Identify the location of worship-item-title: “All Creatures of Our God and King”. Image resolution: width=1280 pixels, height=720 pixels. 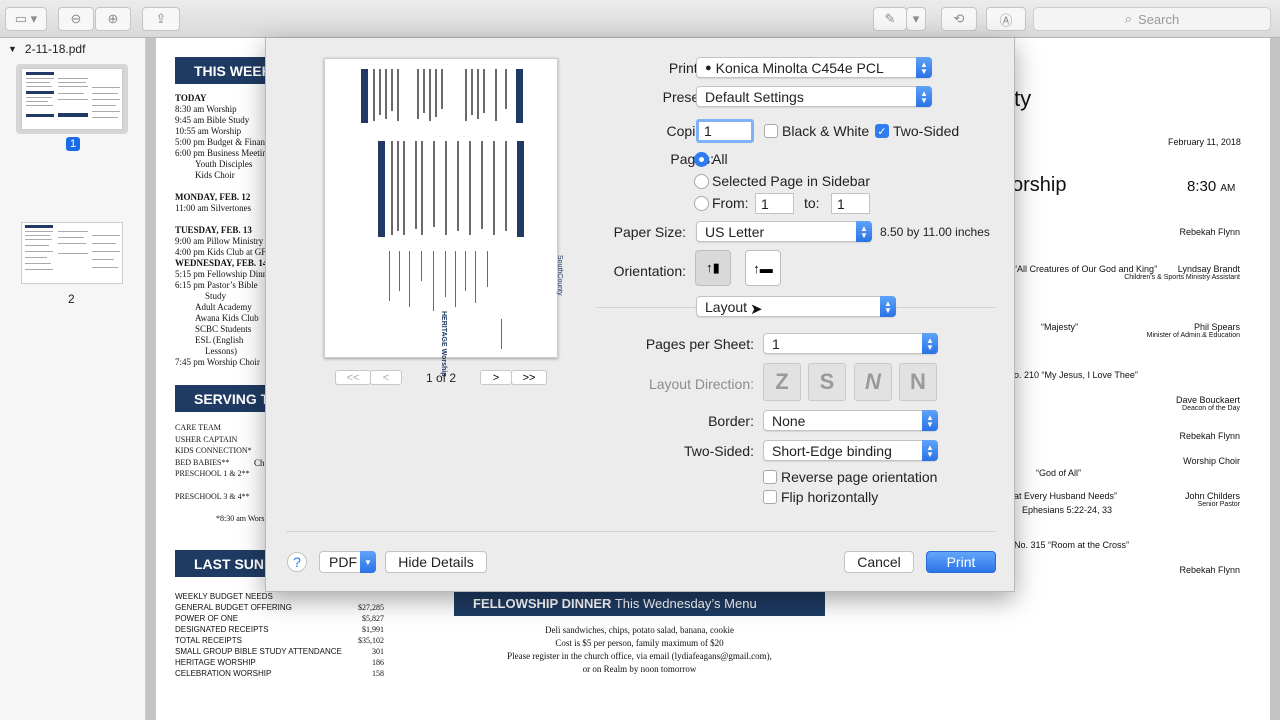
(1086, 269).